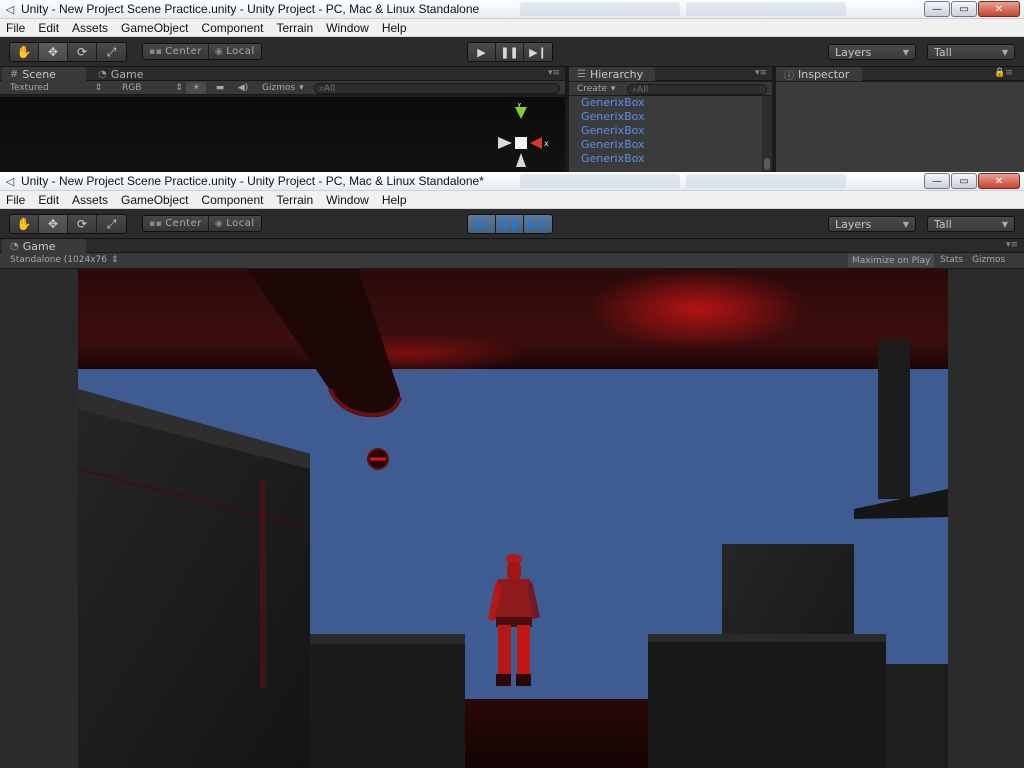 The height and width of the screenshot is (768, 1024). What do you see at coordinates (951, 260) in the screenshot?
I see `stats-toggle: Stats` at bounding box center [951, 260].